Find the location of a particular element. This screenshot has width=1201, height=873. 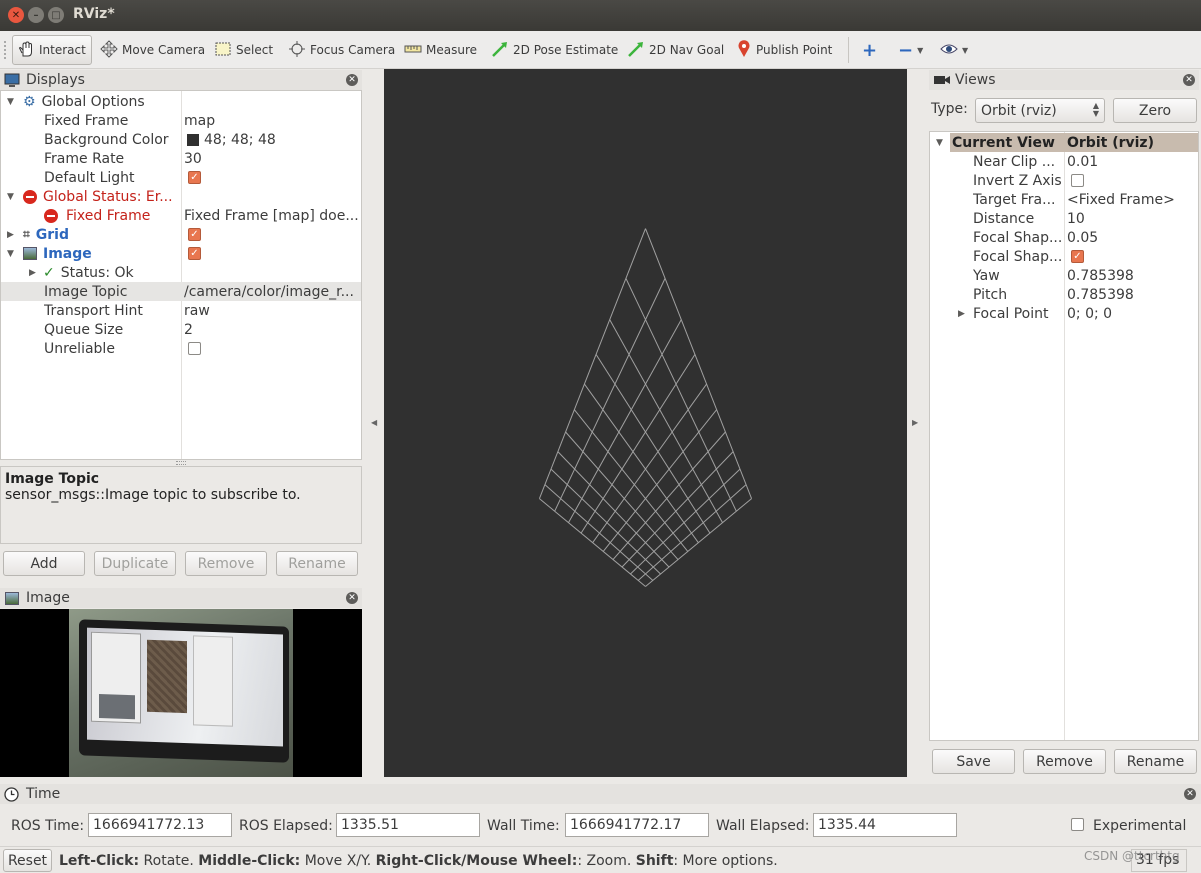

image-display-row: ▼ Image is located at coordinates (93, 253).